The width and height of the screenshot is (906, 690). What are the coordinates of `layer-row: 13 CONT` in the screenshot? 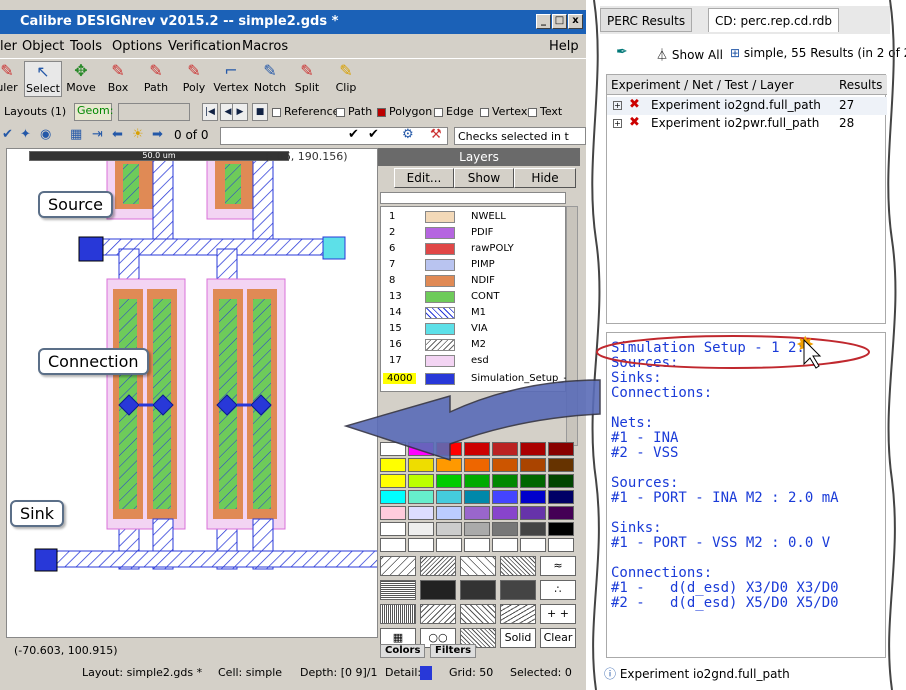 It's located at (474, 297).